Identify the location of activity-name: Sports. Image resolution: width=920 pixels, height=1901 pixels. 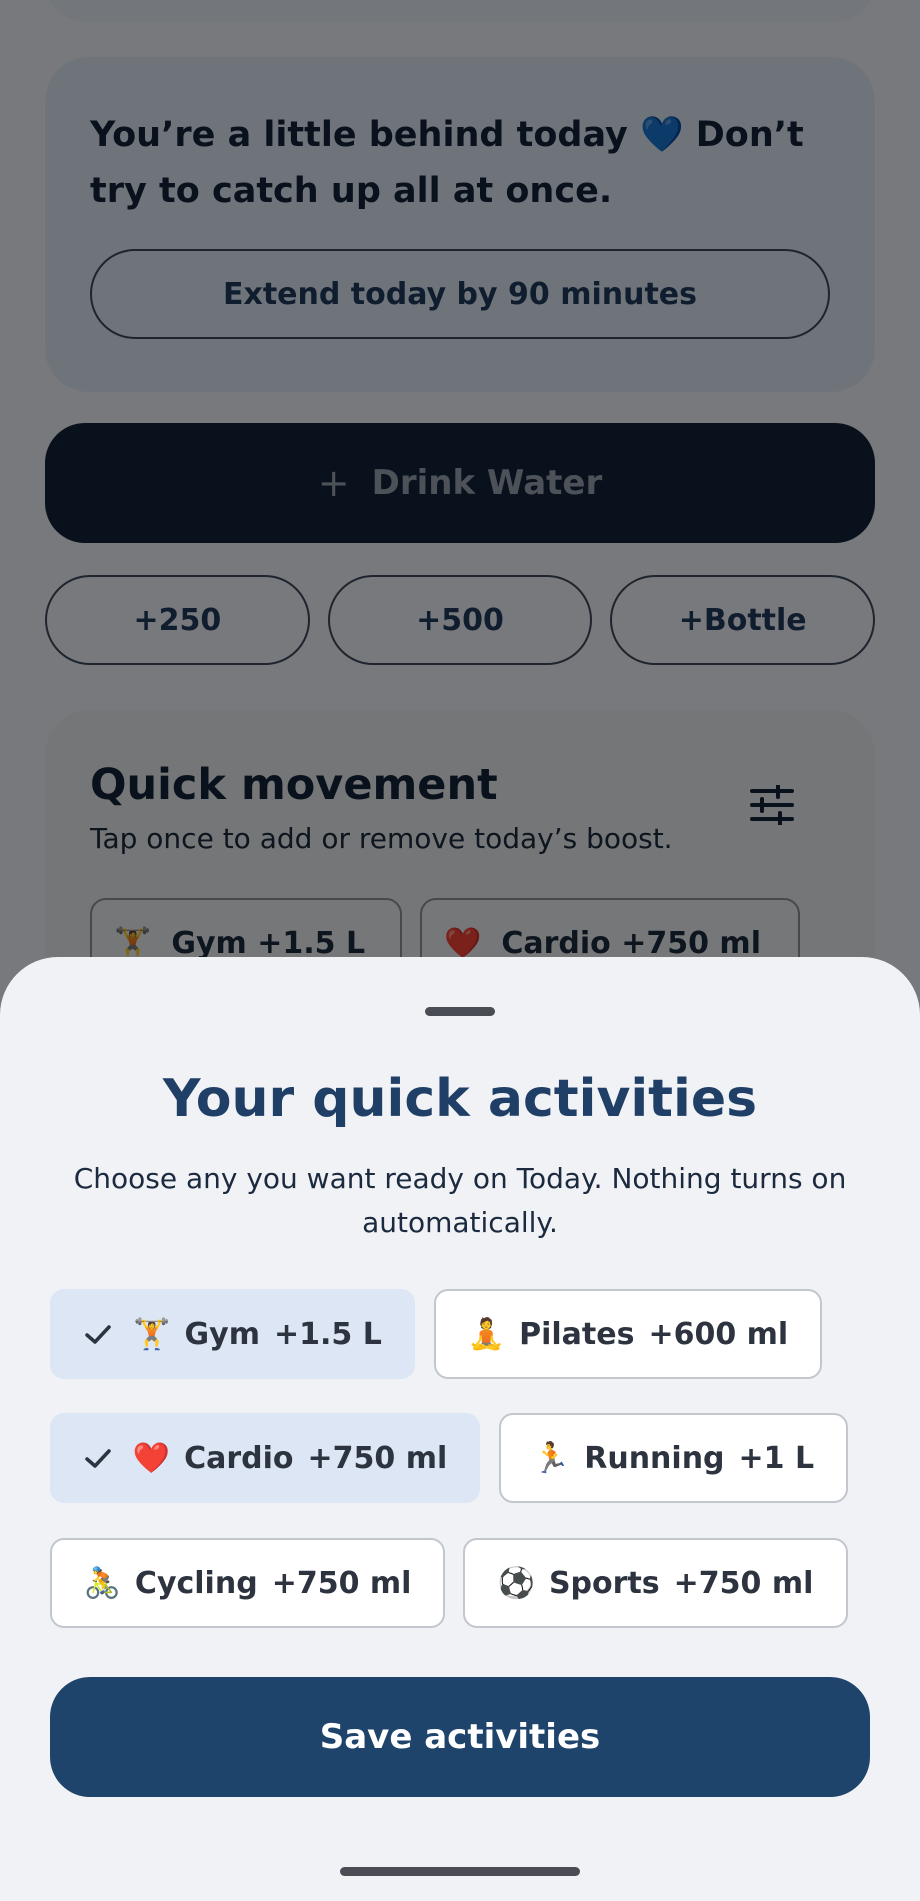
(604, 1583).